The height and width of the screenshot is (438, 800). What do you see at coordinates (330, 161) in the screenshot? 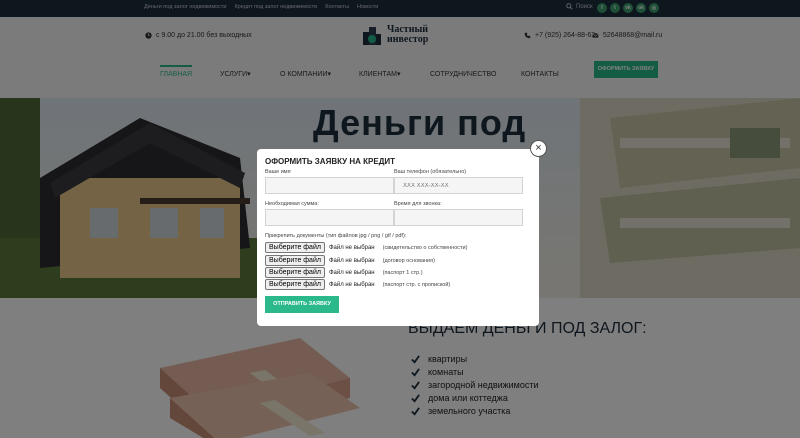
I see `modal-title: Оформить заявку на кредит` at bounding box center [330, 161].